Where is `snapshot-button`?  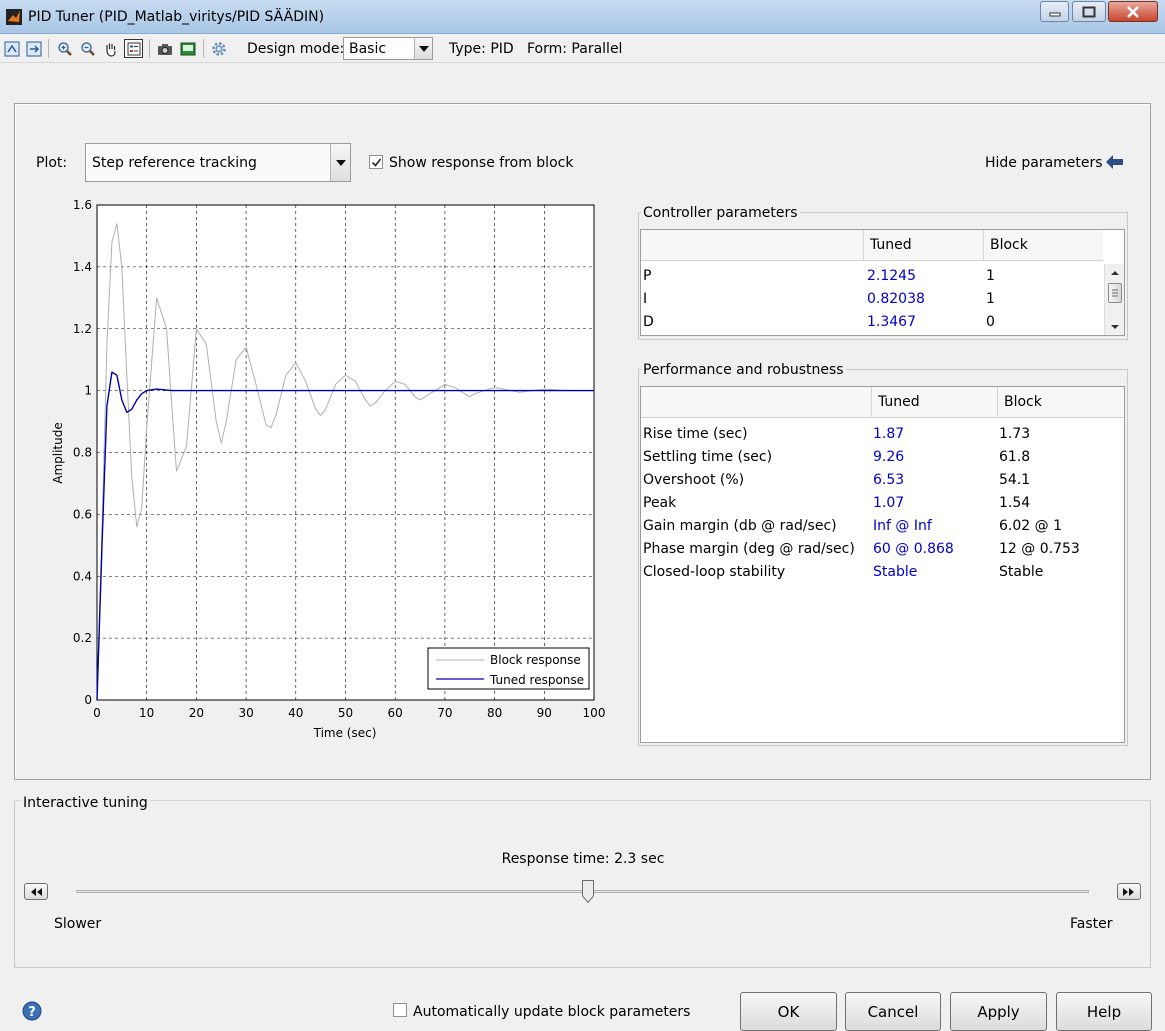
snapshot-button is located at coordinates (164, 48).